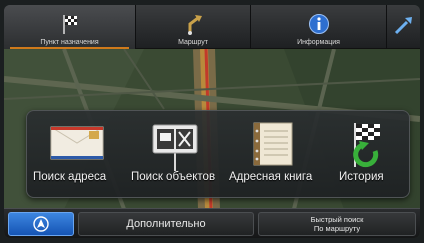  What do you see at coordinates (337, 219) in the screenshot?
I see `quick-search-line1: Быстрый поиск` at bounding box center [337, 219].